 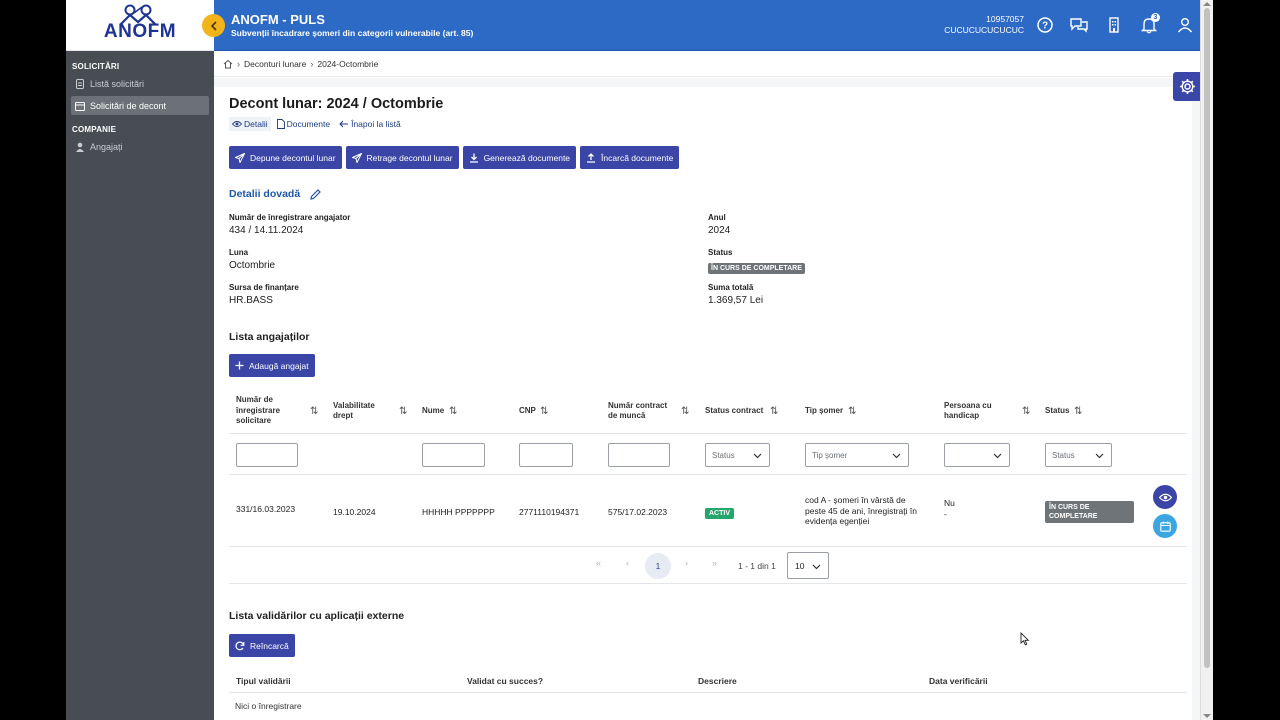 I want to click on upload-icon, so click(x=591, y=157).